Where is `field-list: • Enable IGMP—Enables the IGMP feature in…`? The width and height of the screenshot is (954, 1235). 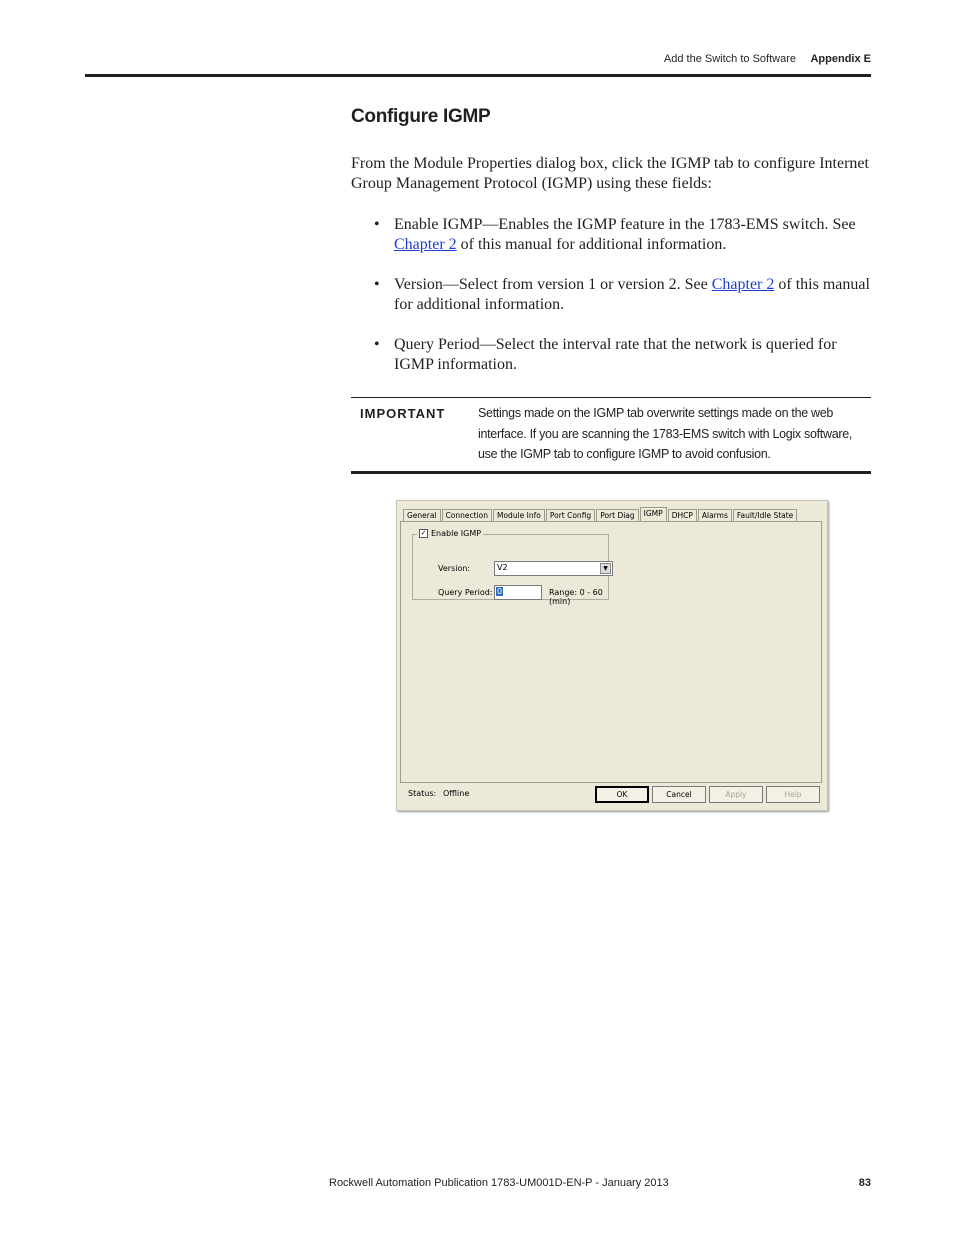 field-list: • Enable IGMP—Enables the IGMP feature in… is located at coordinates (621, 305).